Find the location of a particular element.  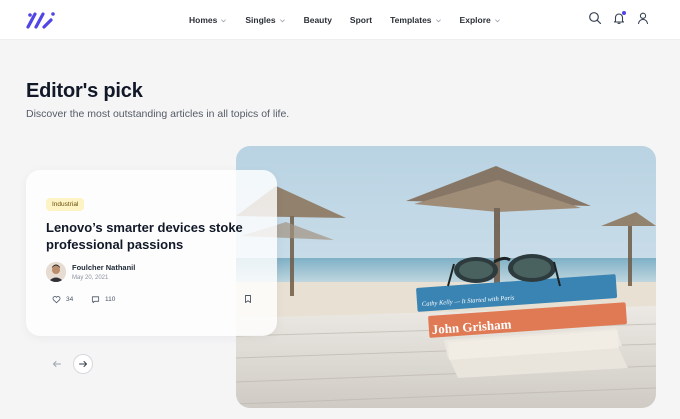

notification-button is located at coordinates (619, 18).